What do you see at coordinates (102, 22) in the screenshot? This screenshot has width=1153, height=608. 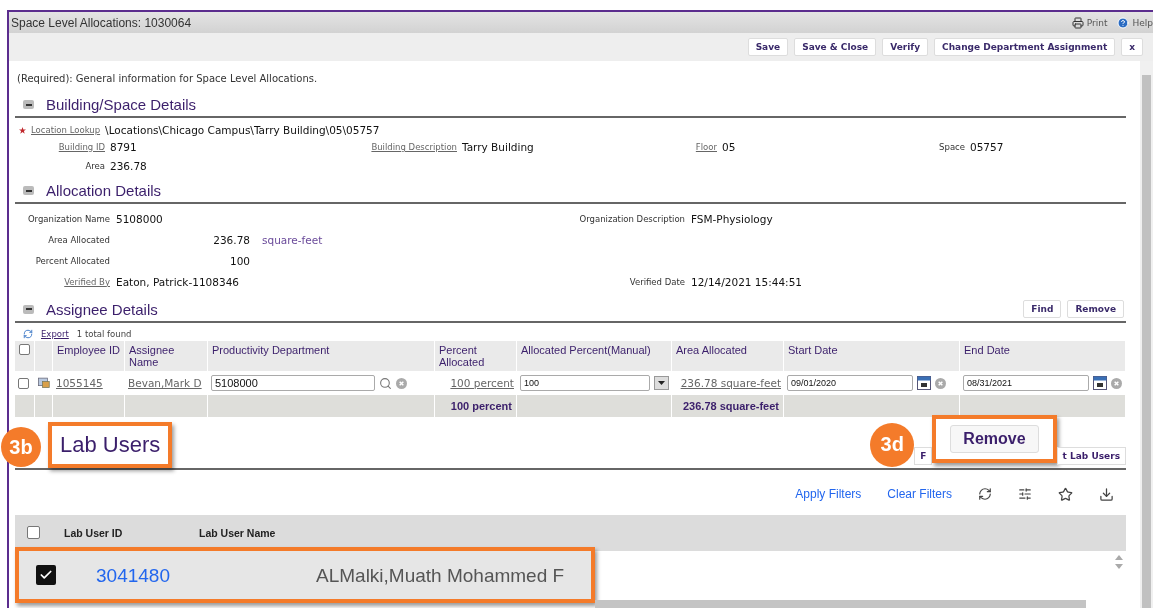 I see `window-title: Space Level Allocations: 1030064` at bounding box center [102, 22].